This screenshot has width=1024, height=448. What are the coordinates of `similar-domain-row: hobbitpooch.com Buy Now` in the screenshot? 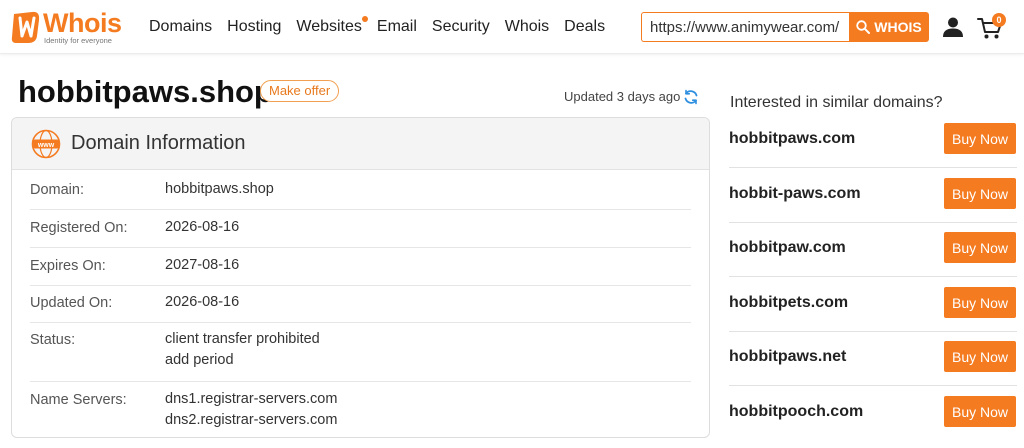 It's located at (873, 413).